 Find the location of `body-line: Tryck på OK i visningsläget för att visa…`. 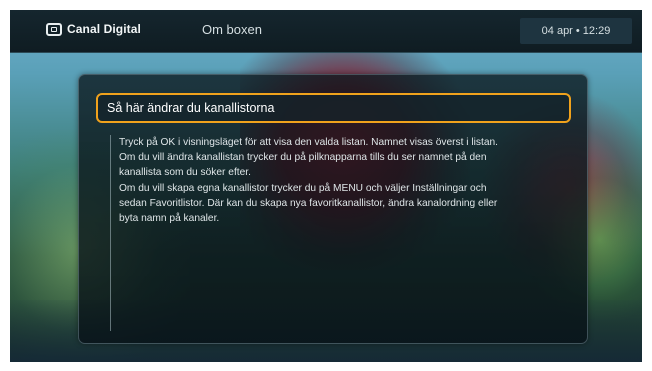

body-line: Tryck på OK i visningsläget för att visa… is located at coordinates (308, 142).